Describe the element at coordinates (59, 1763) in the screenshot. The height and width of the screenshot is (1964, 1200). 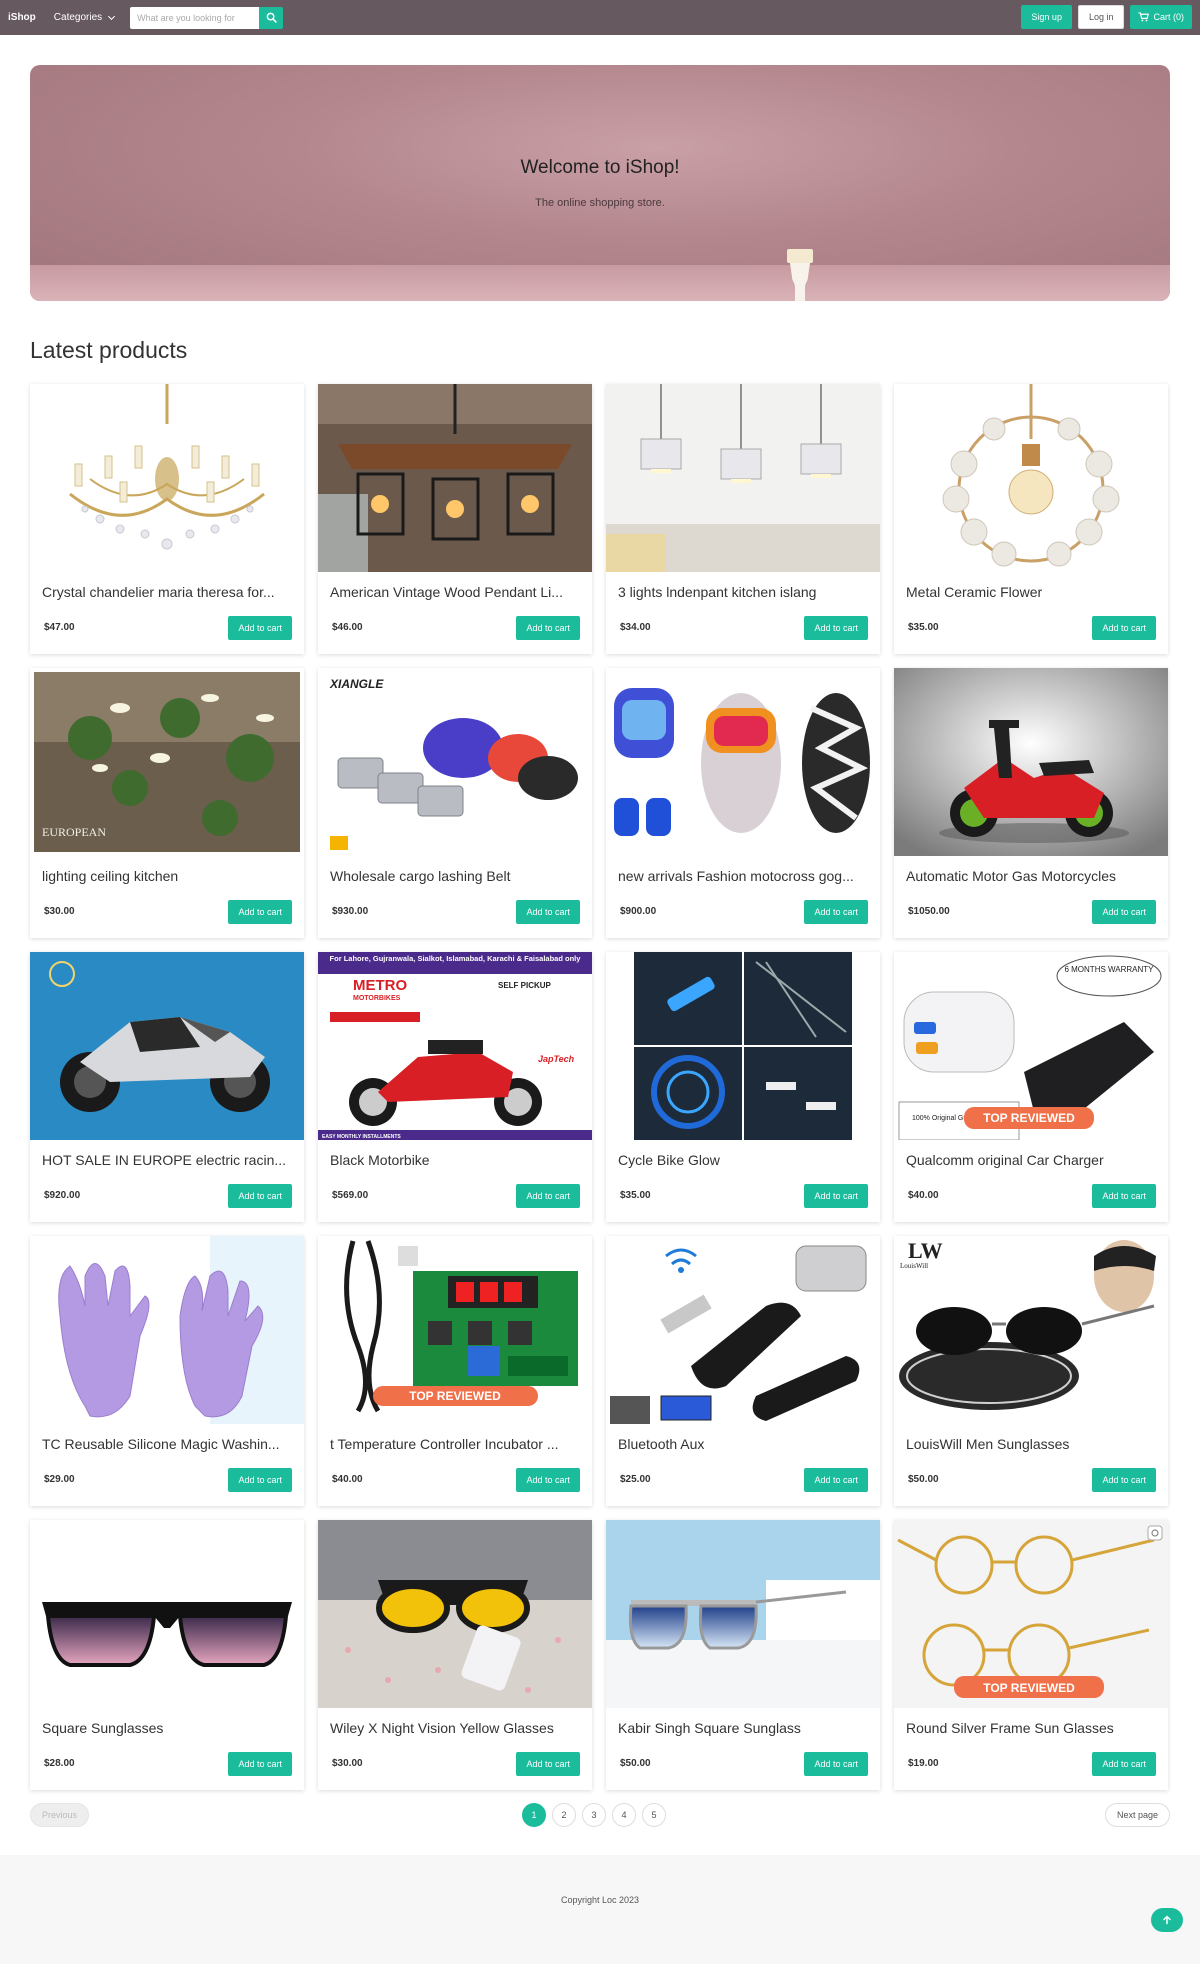
I see `product-price: $28.00` at that location.